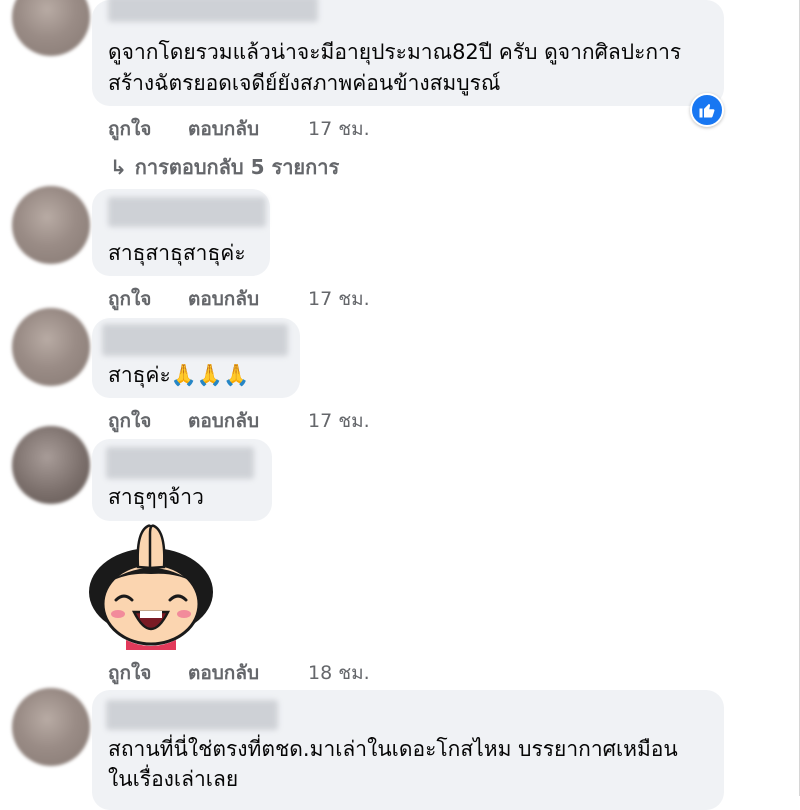 The image size is (800, 810). Describe the element at coordinates (210, 375) in the screenshot. I see `pray-emoji: 🙏🙏🙏` at that location.